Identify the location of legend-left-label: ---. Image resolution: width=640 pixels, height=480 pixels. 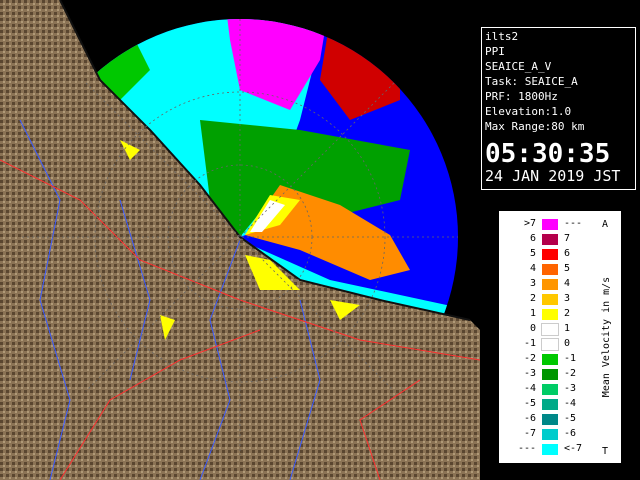
(526, 448).